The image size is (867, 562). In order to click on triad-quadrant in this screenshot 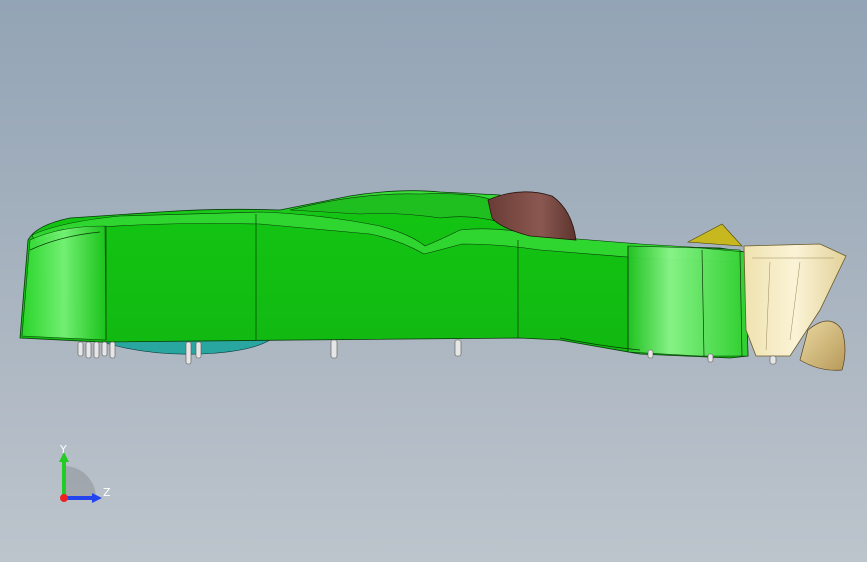, I will do `click(80, 482)`.